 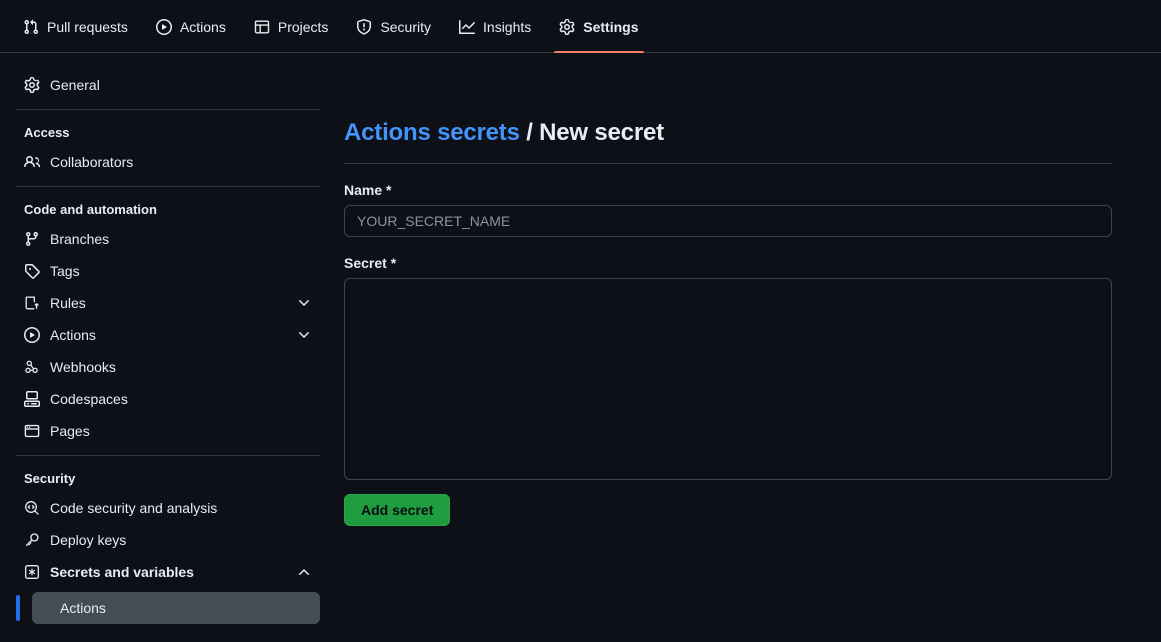 What do you see at coordinates (32, 271) in the screenshot?
I see `tag-icon` at bounding box center [32, 271].